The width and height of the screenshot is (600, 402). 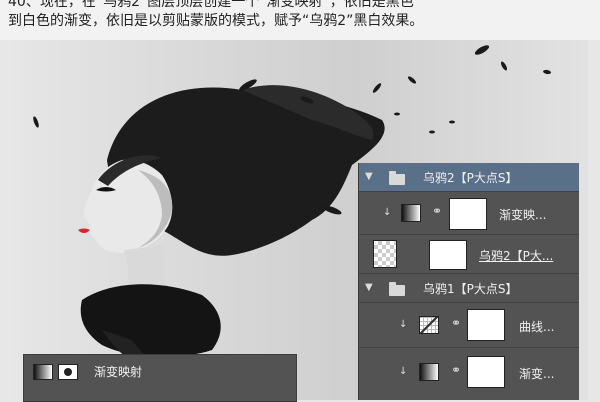 I want to click on layer-group-name: 乌鸦1【P大点S】, so click(x=470, y=289).